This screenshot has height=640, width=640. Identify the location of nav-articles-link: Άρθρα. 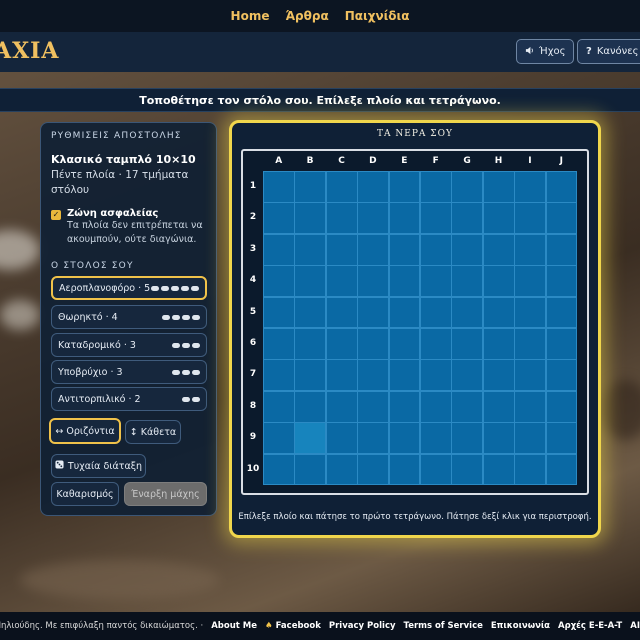
(306, 16).